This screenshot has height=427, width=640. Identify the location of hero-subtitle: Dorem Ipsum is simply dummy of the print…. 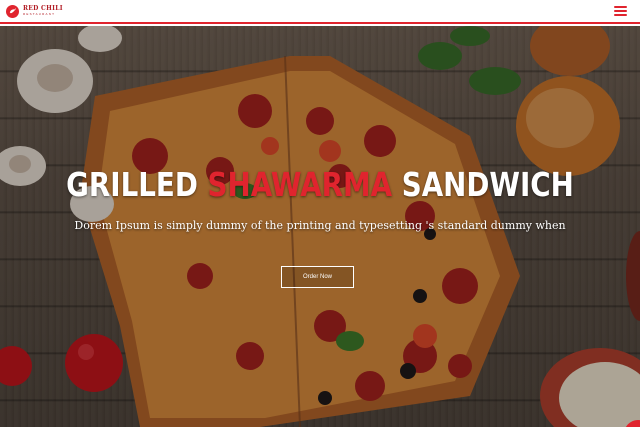
(320, 225).